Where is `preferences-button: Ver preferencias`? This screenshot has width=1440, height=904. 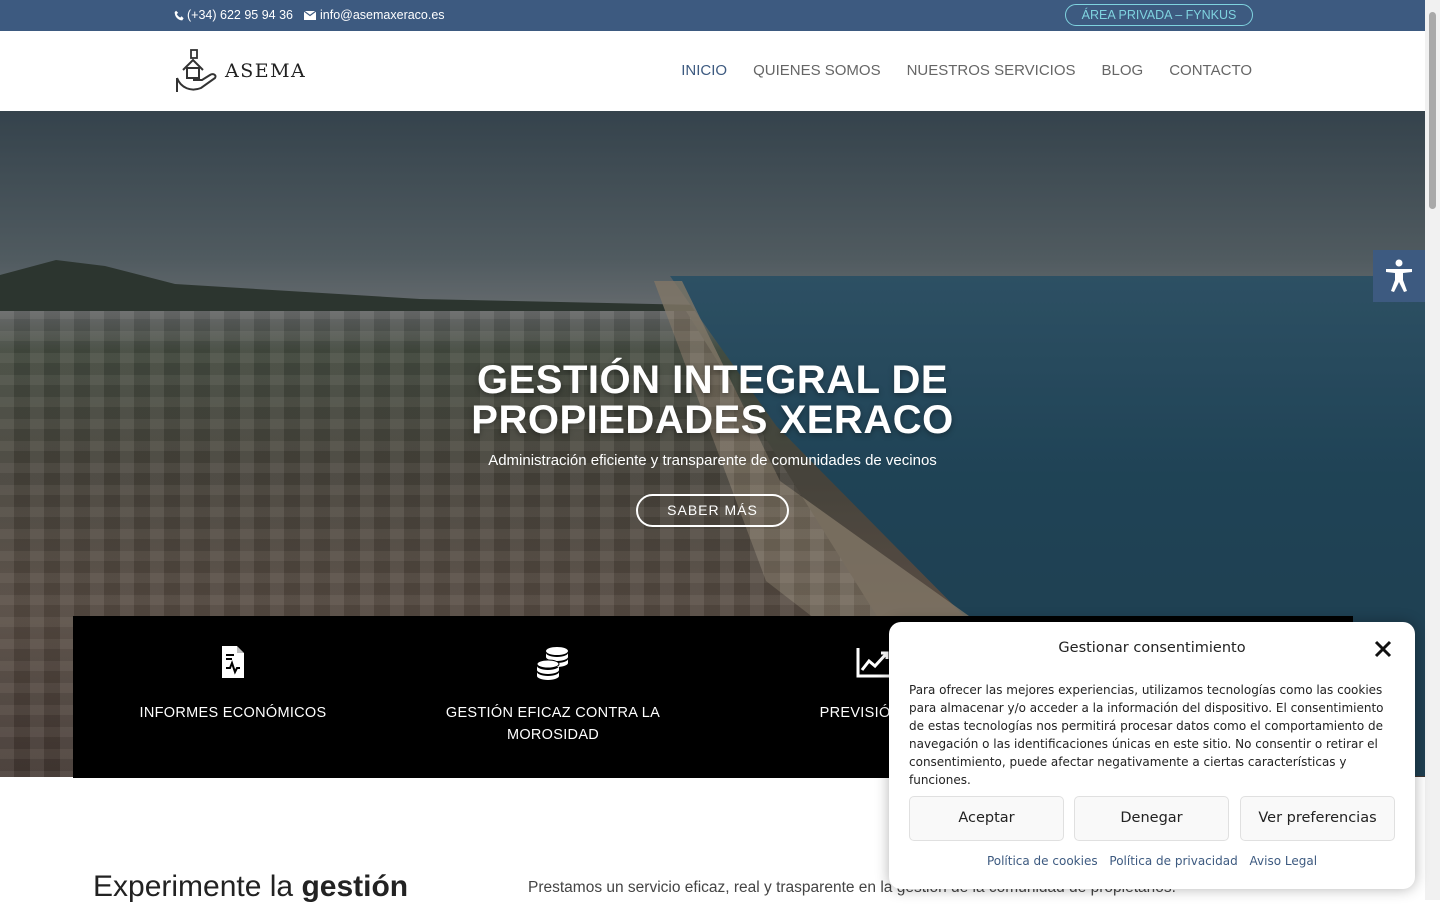 preferences-button: Ver preferencias is located at coordinates (1317, 818).